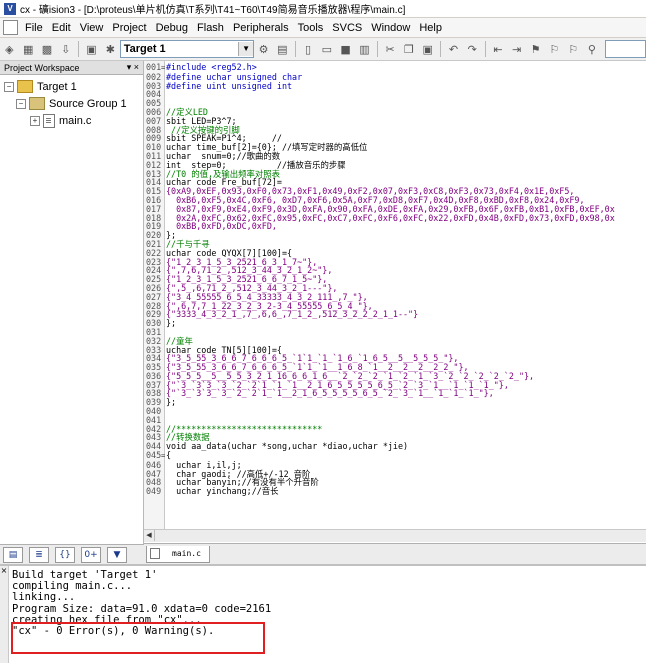 This screenshot has width=646, height=665. Describe the element at coordinates (380, 491) in the screenshot. I see `code-line: 049 uchar yinchang;//音长` at that location.